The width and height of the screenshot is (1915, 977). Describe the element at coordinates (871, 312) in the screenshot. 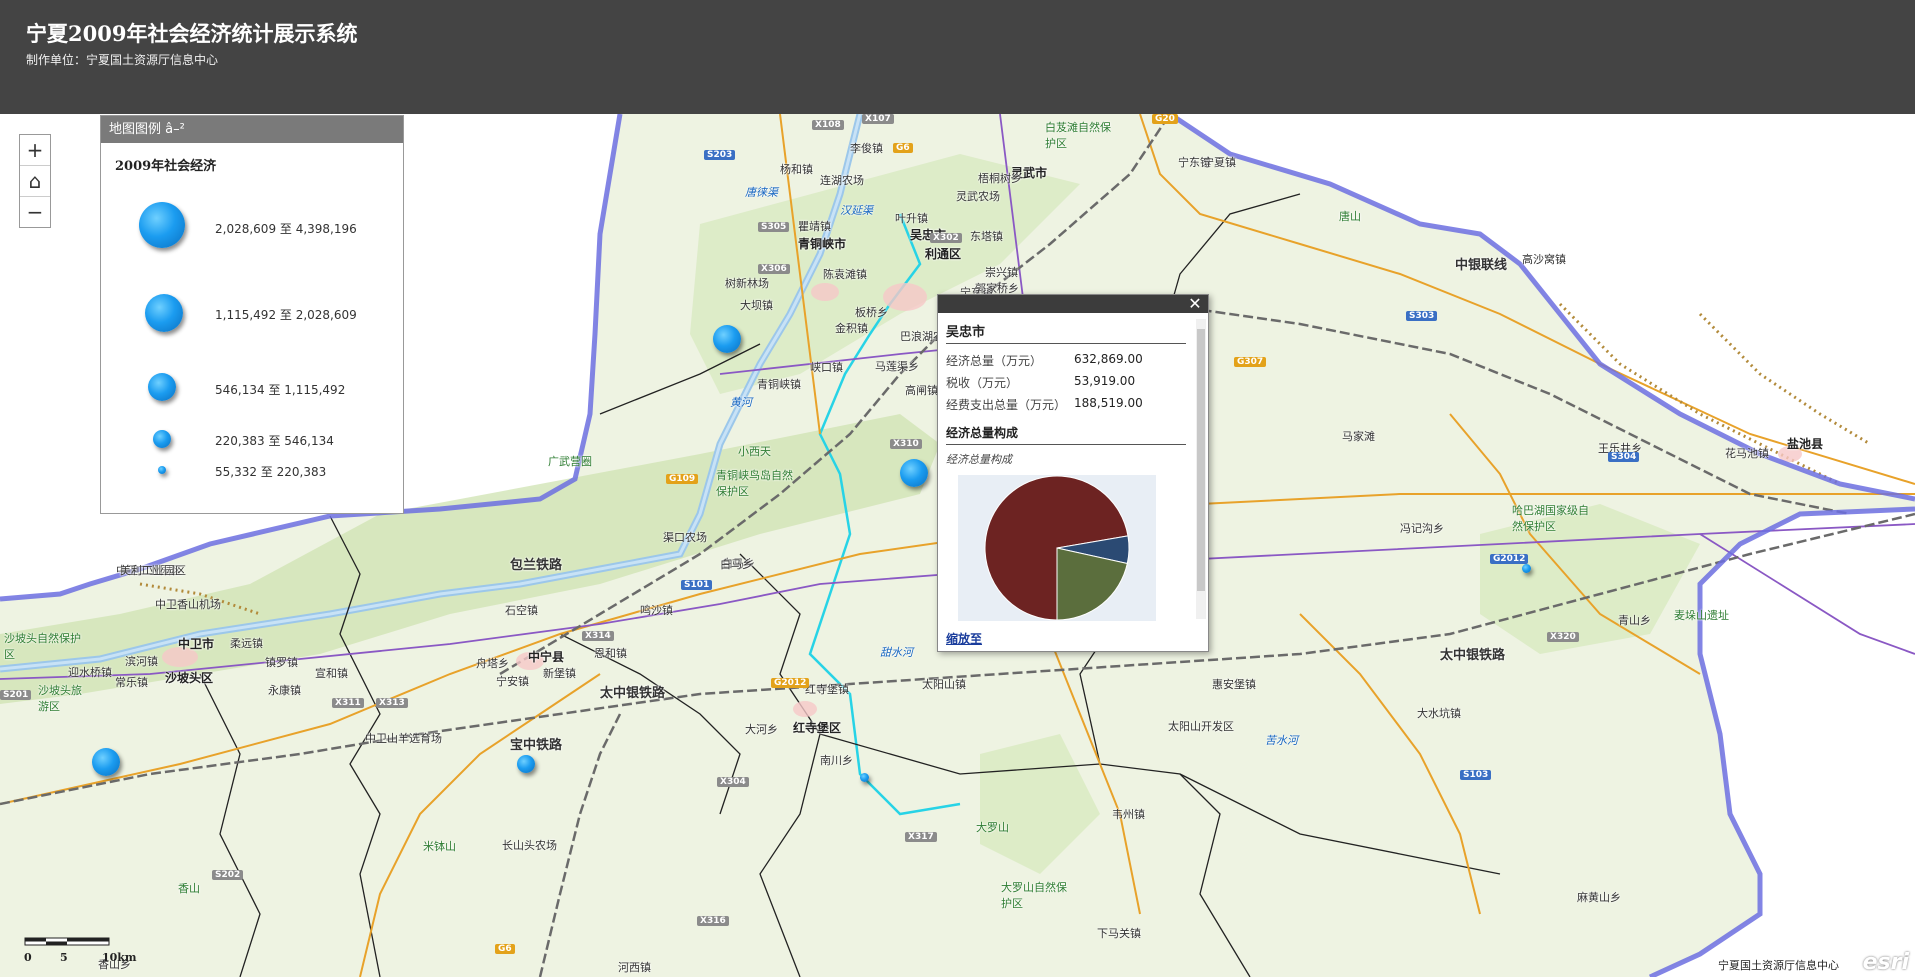

I see `place-label: 板桥乡` at that location.